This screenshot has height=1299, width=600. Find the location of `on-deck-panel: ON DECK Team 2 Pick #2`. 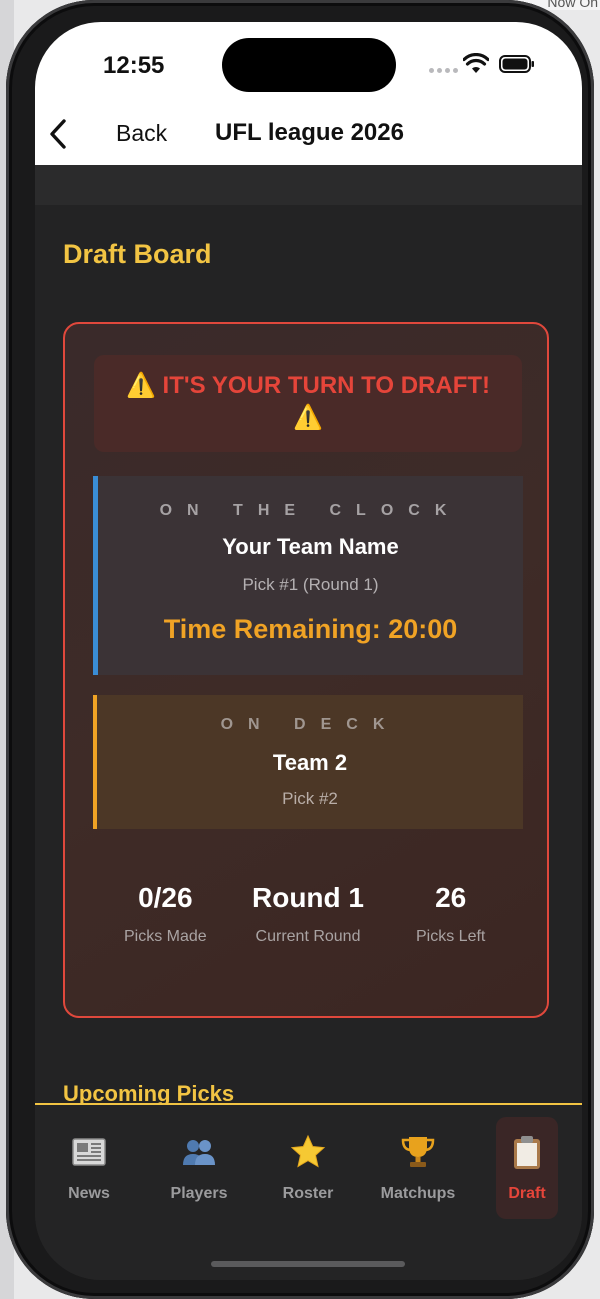

on-deck-panel: ON DECK Team 2 Pick #2 is located at coordinates (308, 762).